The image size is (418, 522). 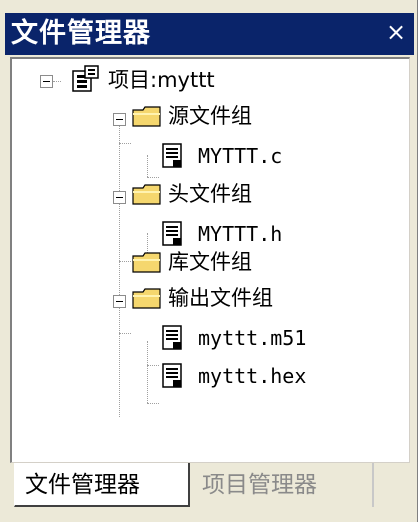 I want to click on project-icon, so click(x=85, y=78).